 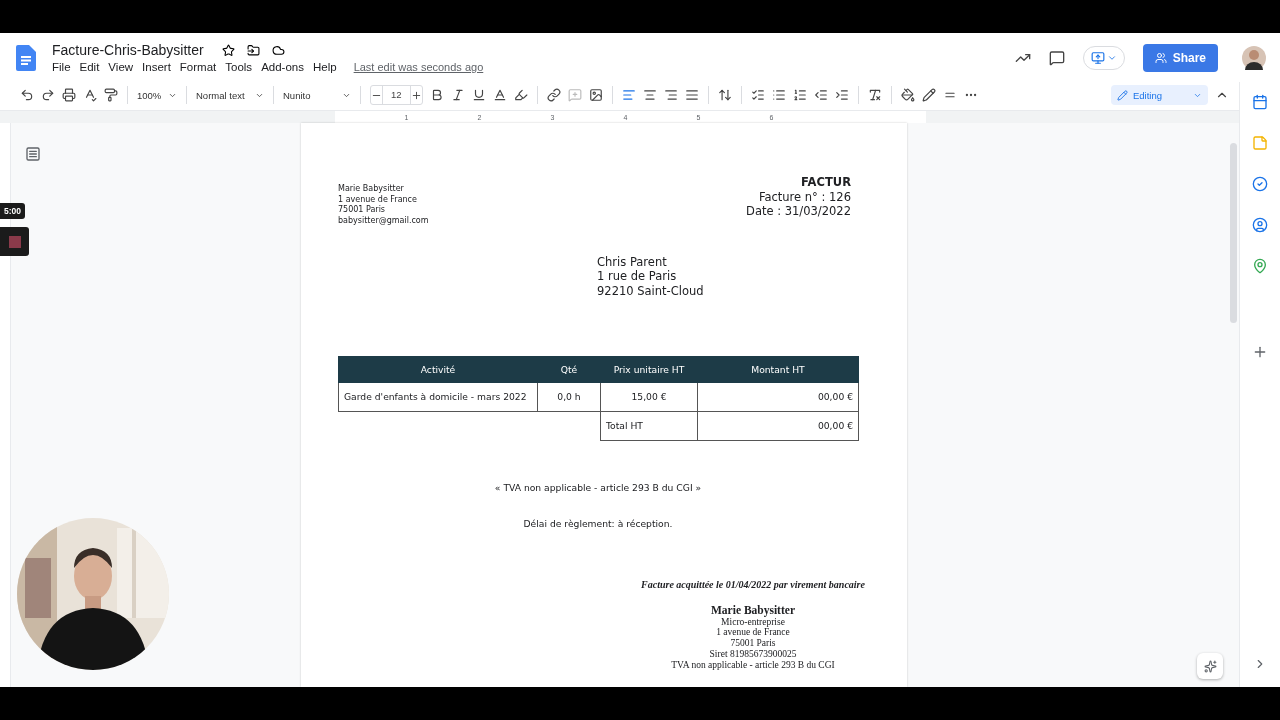 What do you see at coordinates (649, 426) in the screenshot?
I see `table-cell: Total HT` at bounding box center [649, 426].